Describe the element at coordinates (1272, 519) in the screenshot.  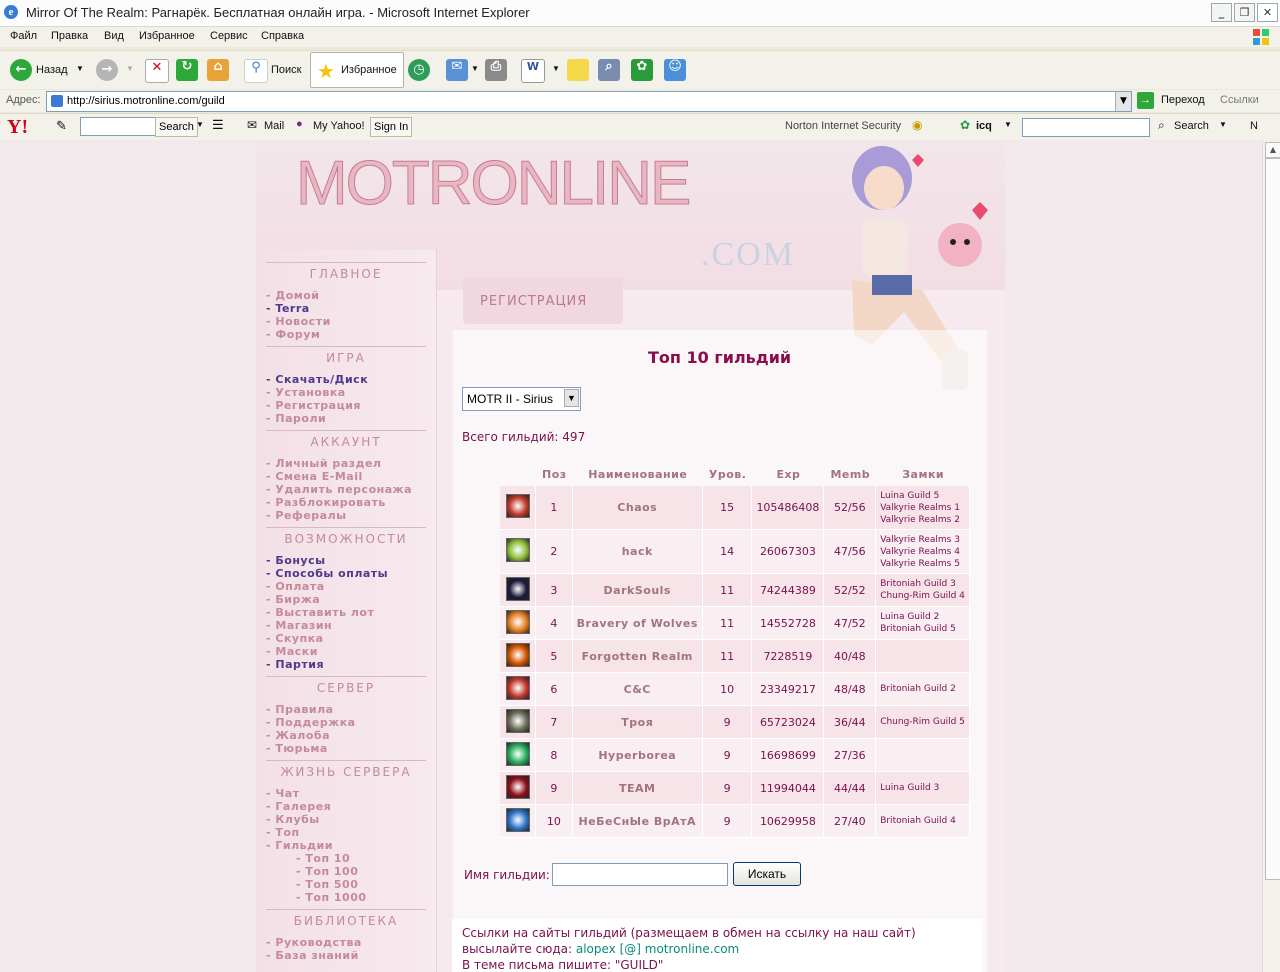
I see `scrollbar-thumb` at that location.